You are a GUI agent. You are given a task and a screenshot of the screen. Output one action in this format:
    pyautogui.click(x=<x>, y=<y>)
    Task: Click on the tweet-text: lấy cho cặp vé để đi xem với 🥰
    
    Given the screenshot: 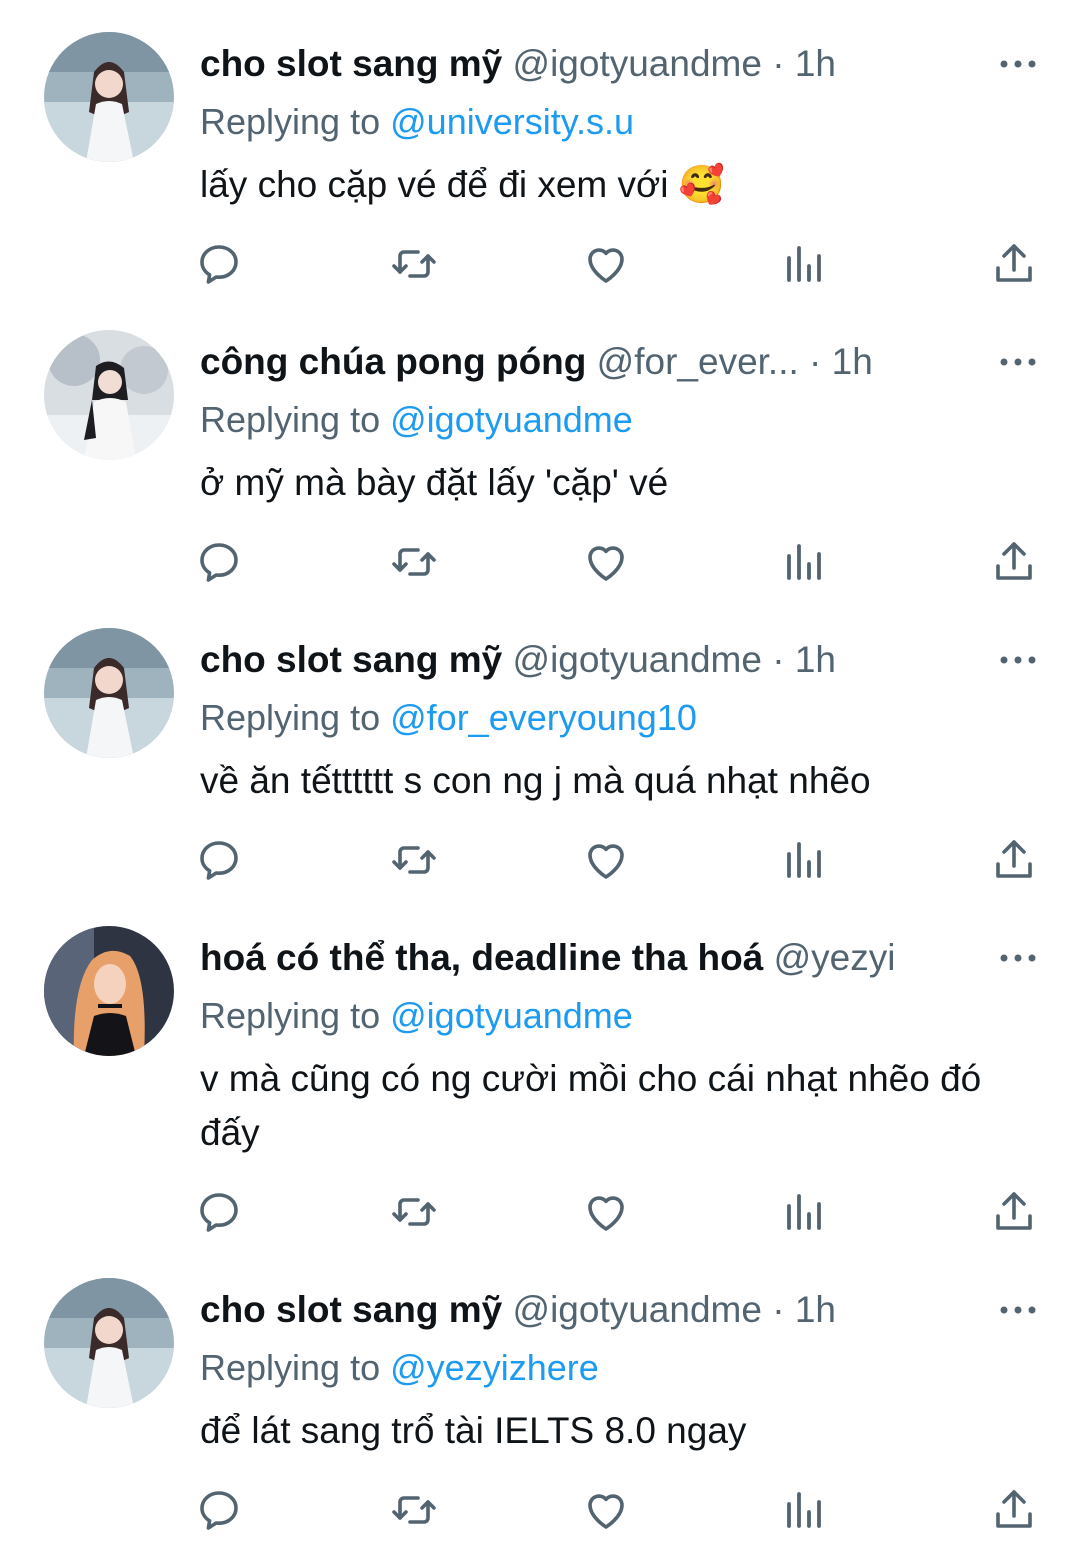 What is the action you would take?
    pyautogui.click(x=462, y=184)
    